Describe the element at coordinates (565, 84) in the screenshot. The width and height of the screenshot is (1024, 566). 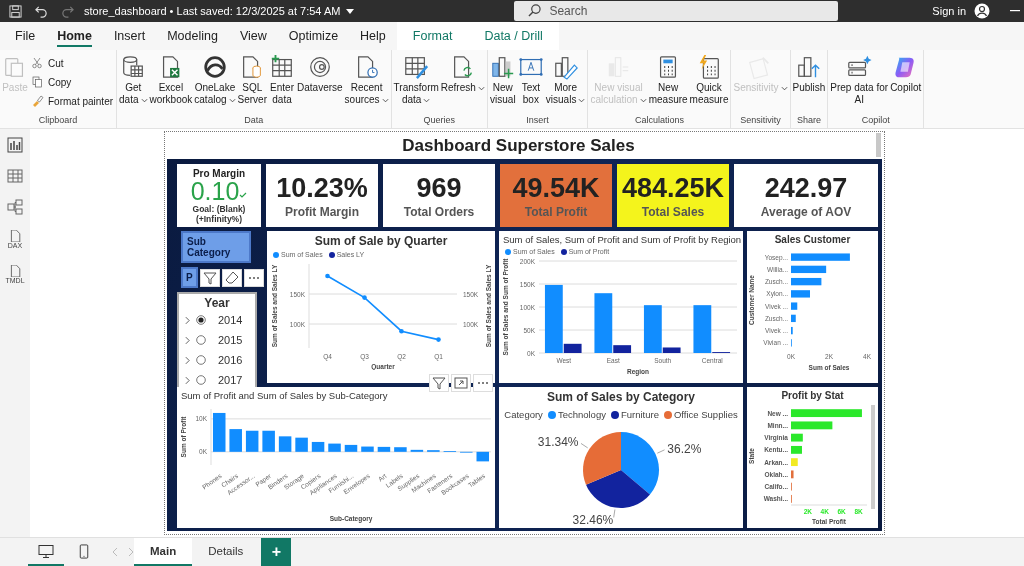
I see `ribbon-button: More visuals` at that location.